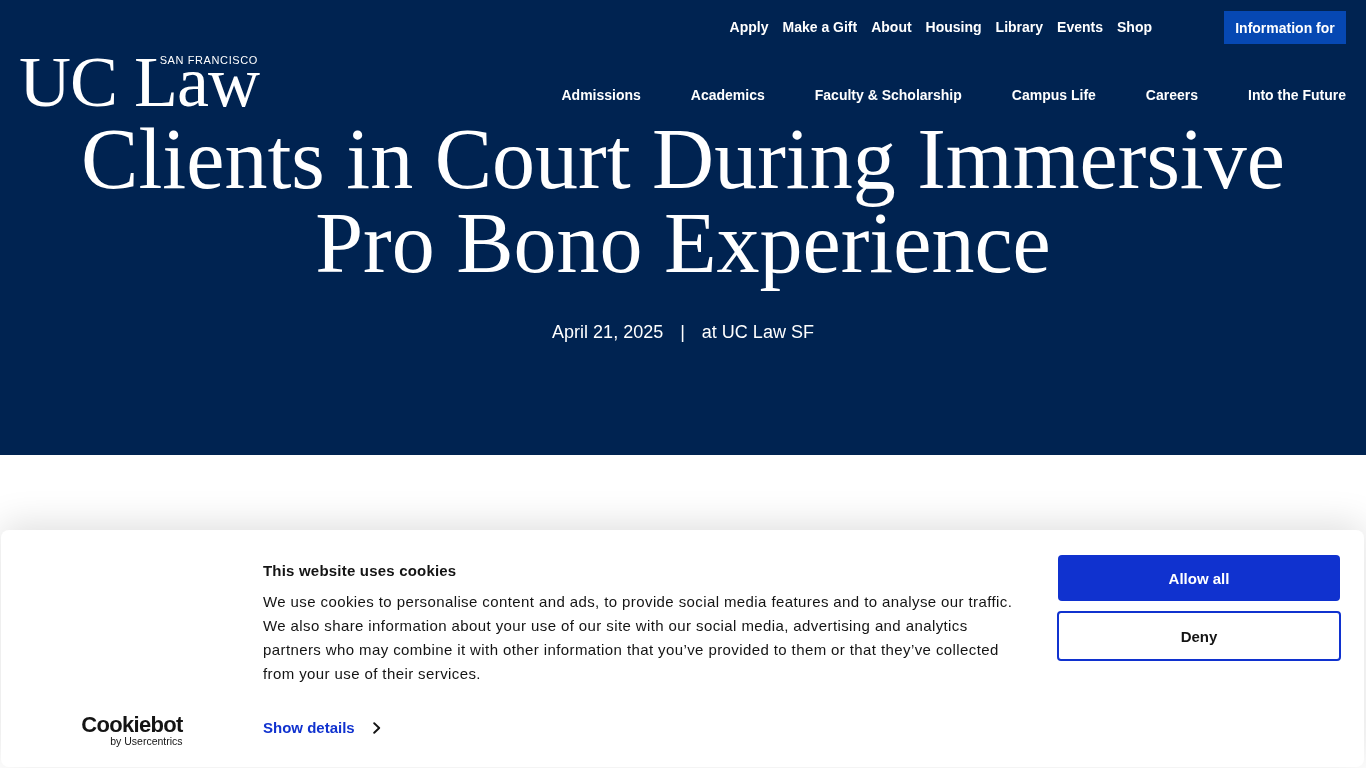 The width and height of the screenshot is (1366, 768). What do you see at coordinates (376, 728) in the screenshot?
I see `chevron-icon` at bounding box center [376, 728].